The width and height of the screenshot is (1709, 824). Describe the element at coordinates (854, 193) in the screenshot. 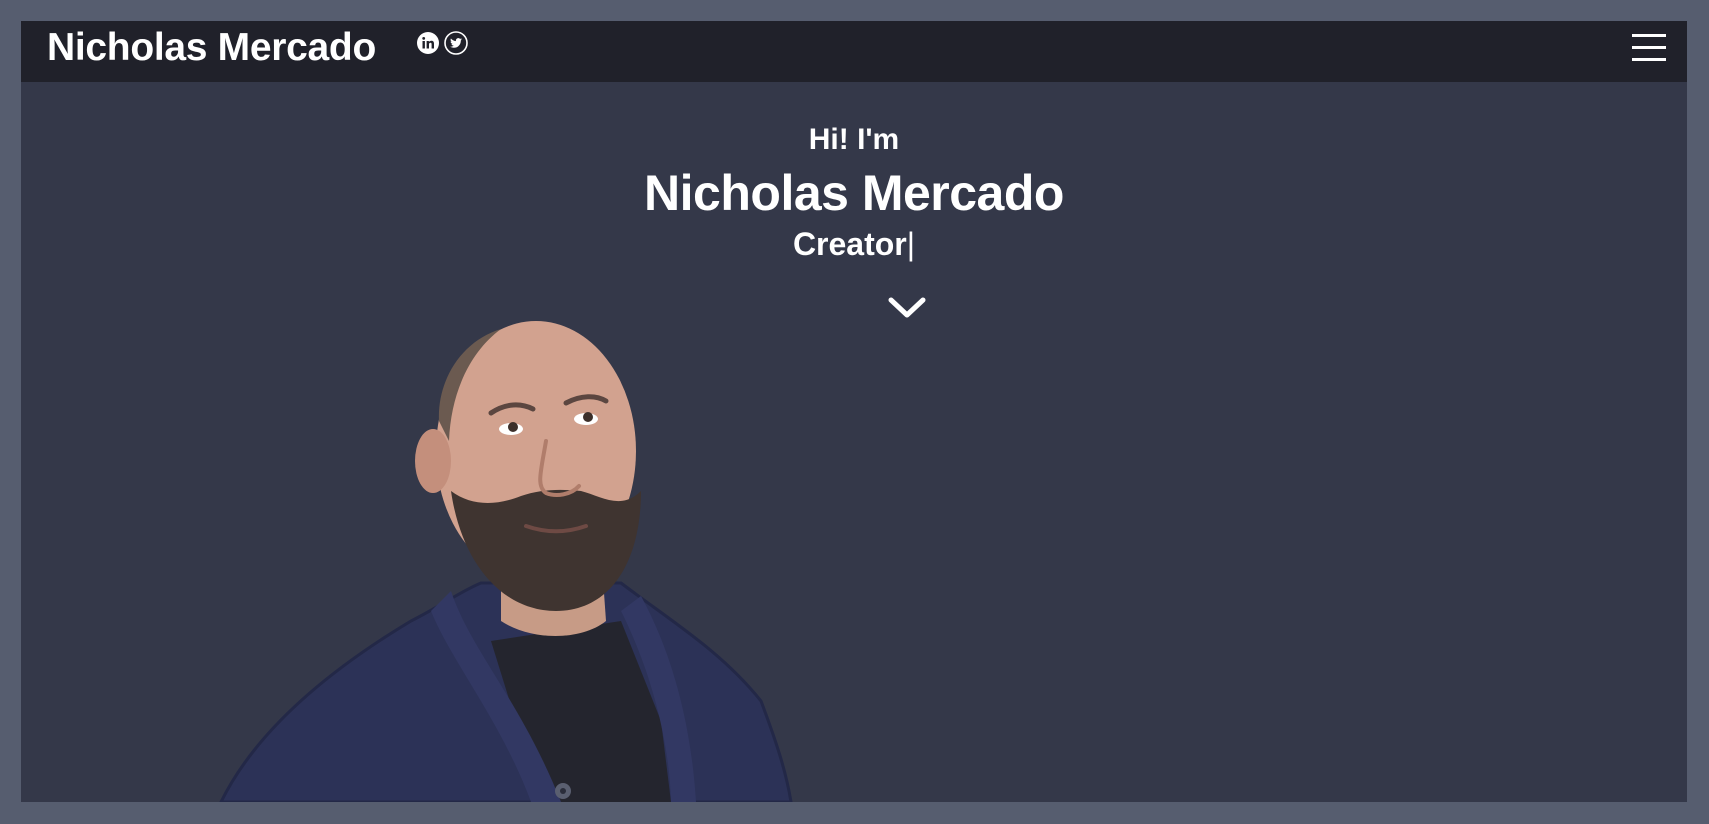

I see `hero-name: Nicholas Mercado` at that location.